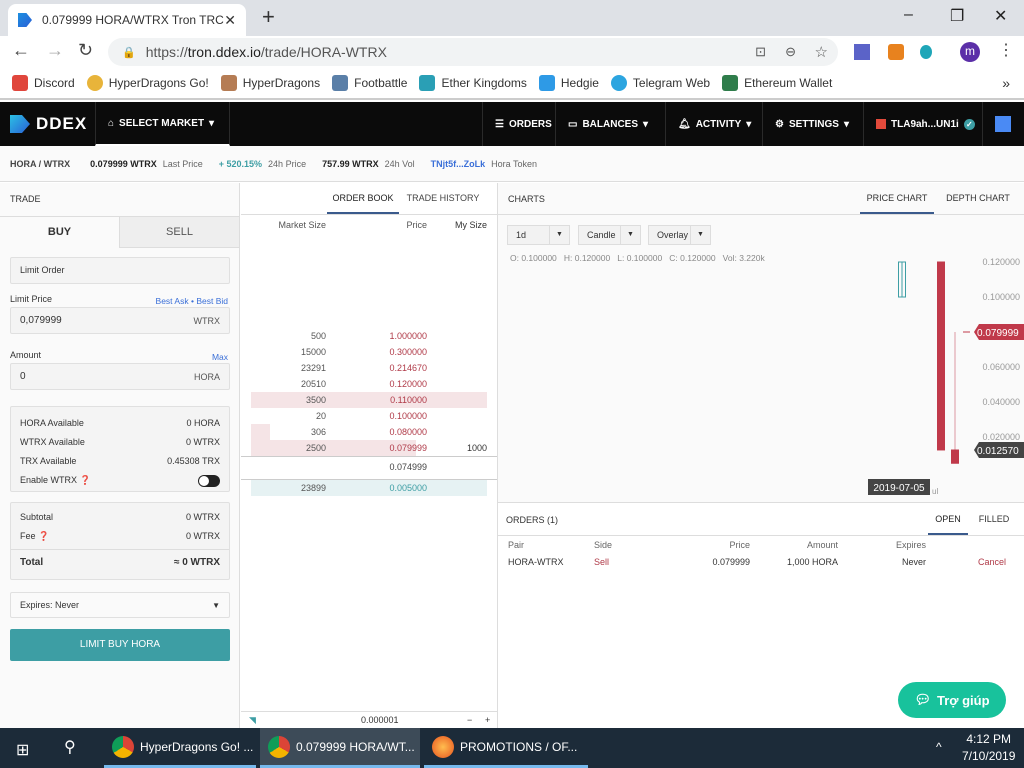  I want to click on bookmark-ethereum-wallet: Ethereum Wallet, so click(777, 83).